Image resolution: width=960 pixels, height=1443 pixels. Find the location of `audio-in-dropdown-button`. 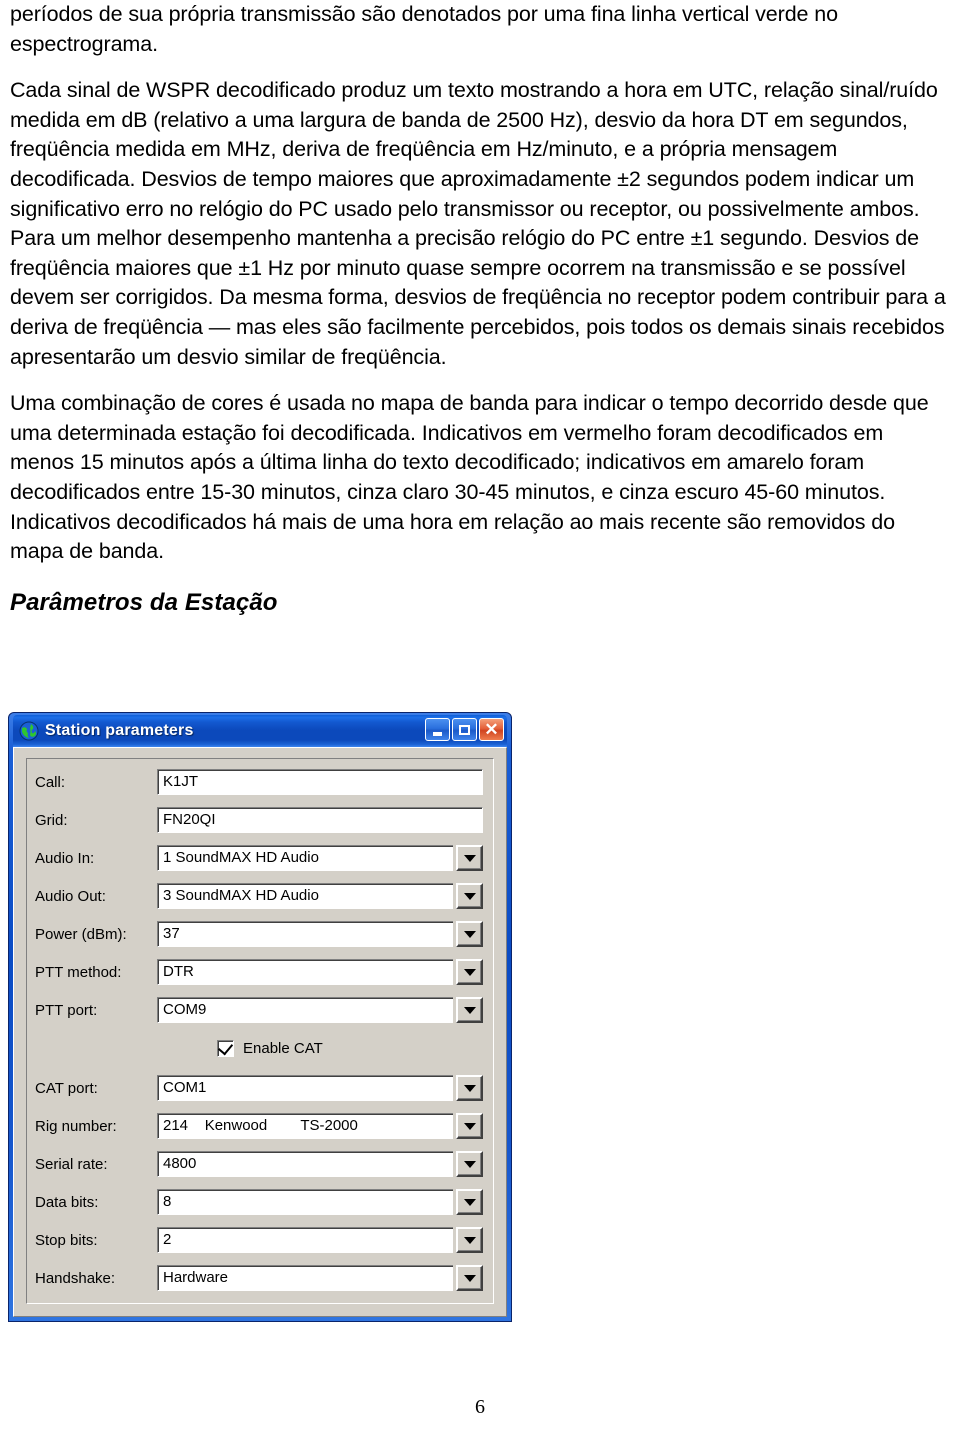

audio-in-dropdown-button is located at coordinates (469, 858).